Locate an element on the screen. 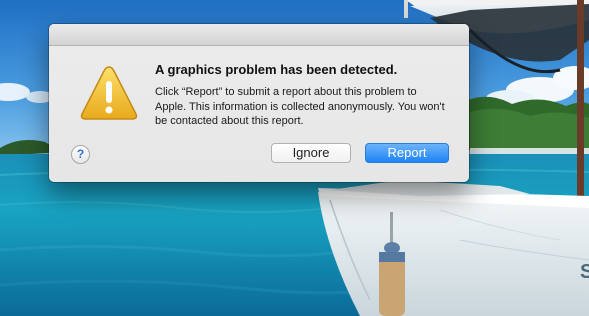 This screenshot has width=589, height=316. warning-triangle-icon is located at coordinates (109, 93).